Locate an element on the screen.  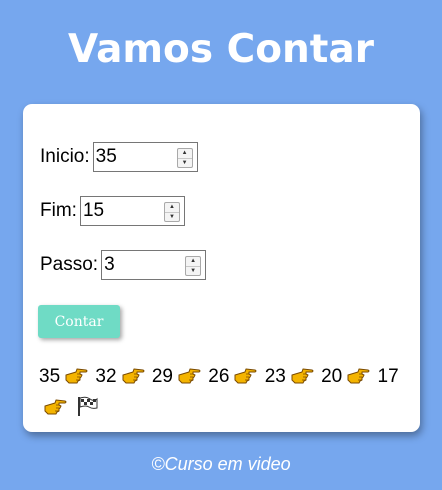
passo-input-box: ▲ ▼ is located at coordinates (154, 265).